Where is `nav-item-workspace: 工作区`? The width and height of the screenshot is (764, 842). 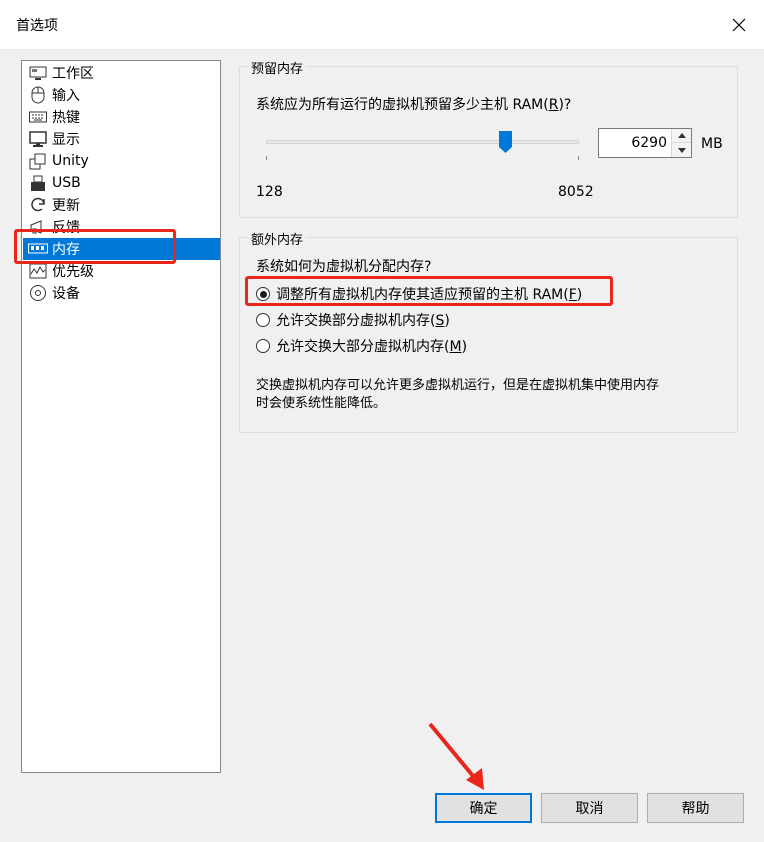 nav-item-workspace: 工作区 is located at coordinates (121, 73).